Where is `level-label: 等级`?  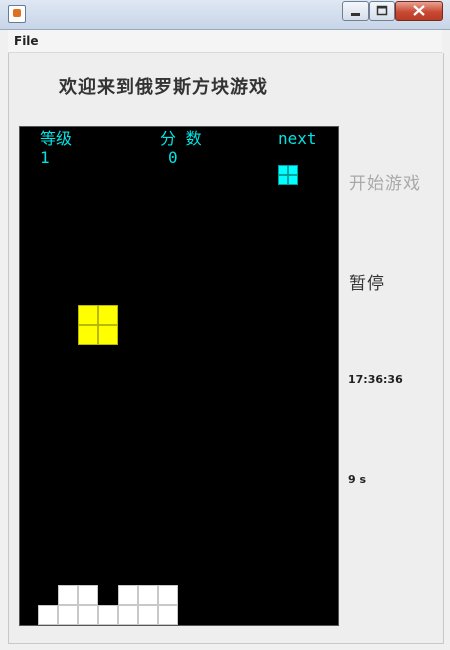 level-label: 等级 is located at coordinates (56, 138).